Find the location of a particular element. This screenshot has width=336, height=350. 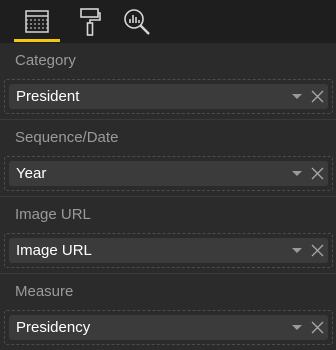

category-field-name: President is located at coordinates (48, 96).